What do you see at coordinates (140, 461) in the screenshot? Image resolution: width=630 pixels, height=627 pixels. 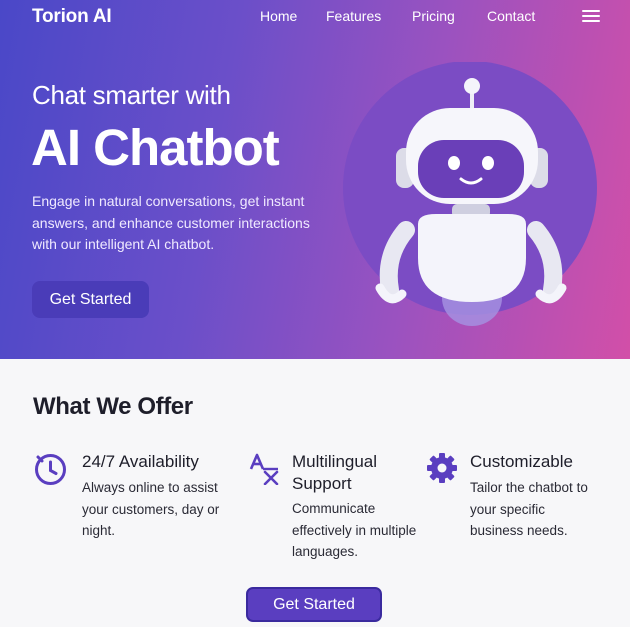 I see `feature-title-availability: 24/7 Availability` at bounding box center [140, 461].